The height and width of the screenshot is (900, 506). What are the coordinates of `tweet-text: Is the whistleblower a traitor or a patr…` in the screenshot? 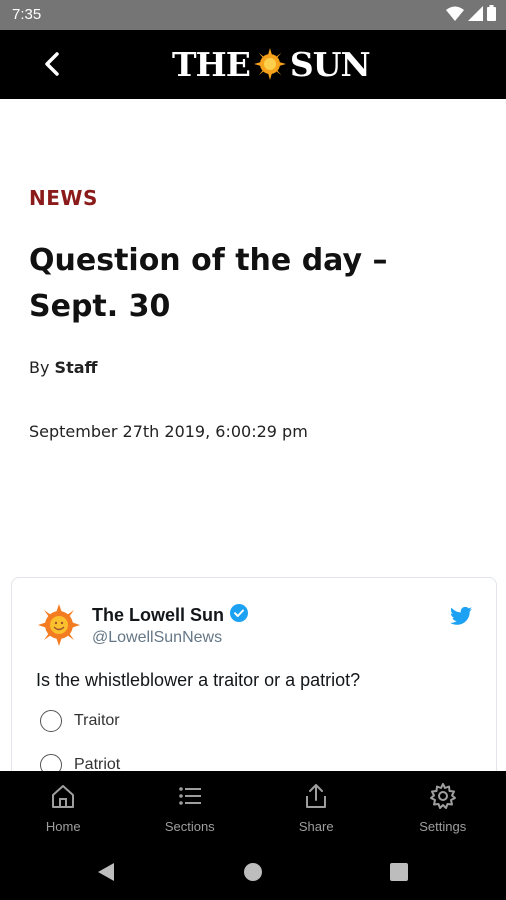 It's located at (198, 680).